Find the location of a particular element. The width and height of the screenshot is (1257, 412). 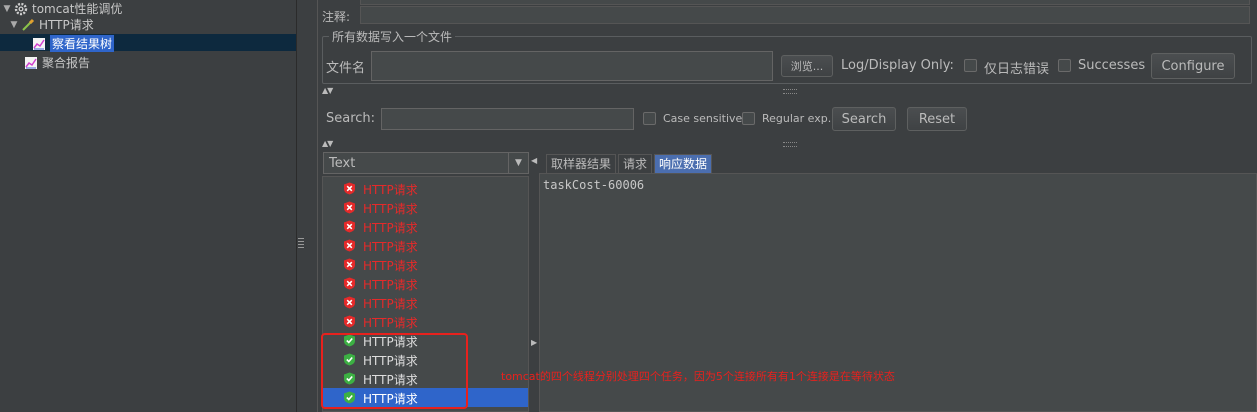

renderer-select: Text ▼ is located at coordinates (426, 163).